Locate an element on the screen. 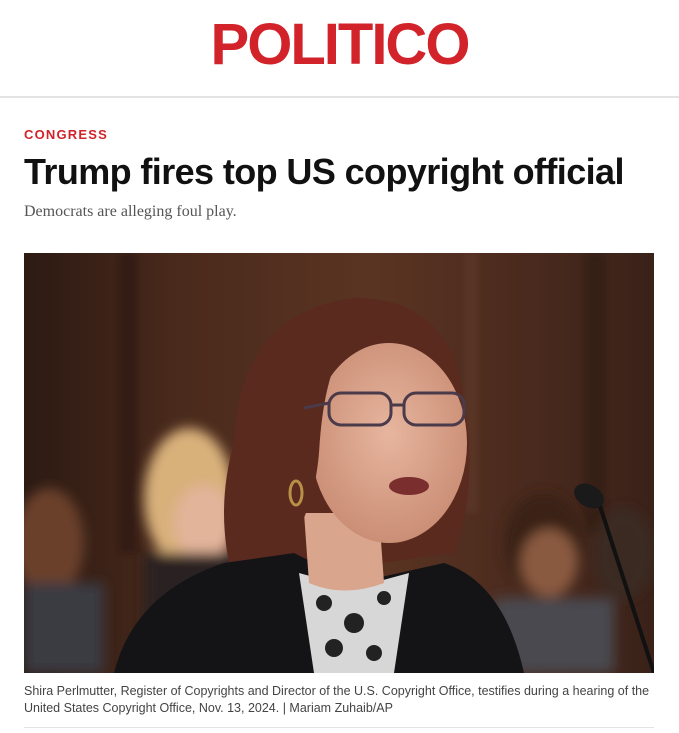 The height and width of the screenshot is (733, 679). politico-logo: POLITICO is located at coordinates (339, 45).